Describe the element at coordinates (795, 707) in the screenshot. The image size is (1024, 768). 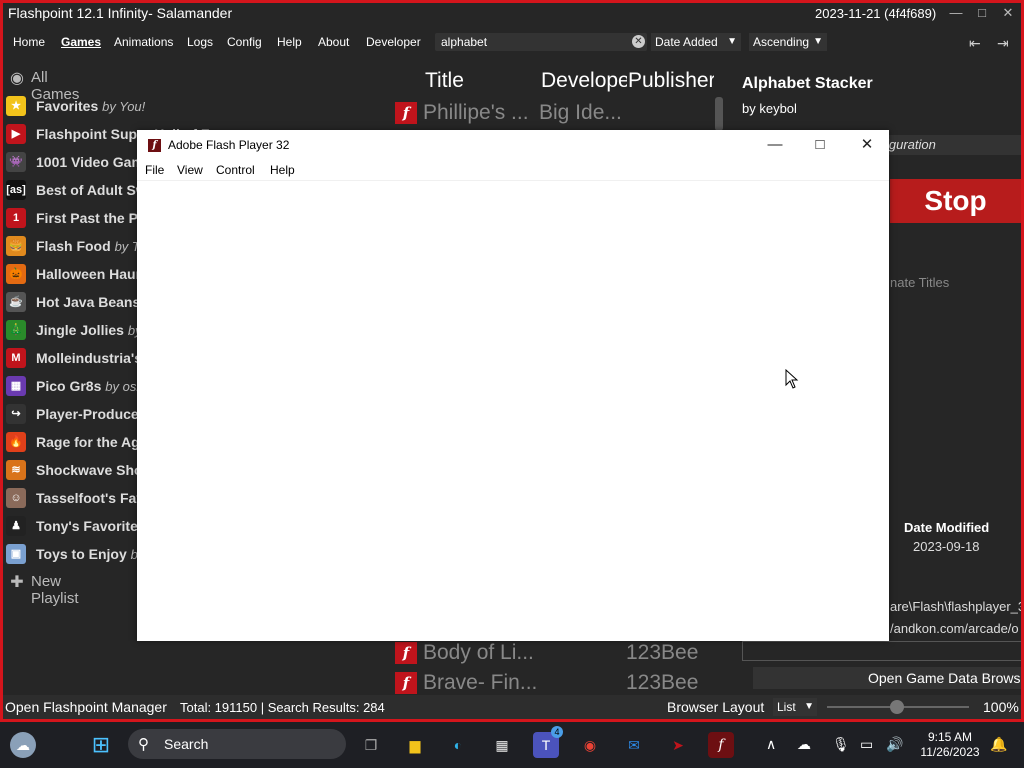
I see `browser-layout-select: List ▼` at that location.